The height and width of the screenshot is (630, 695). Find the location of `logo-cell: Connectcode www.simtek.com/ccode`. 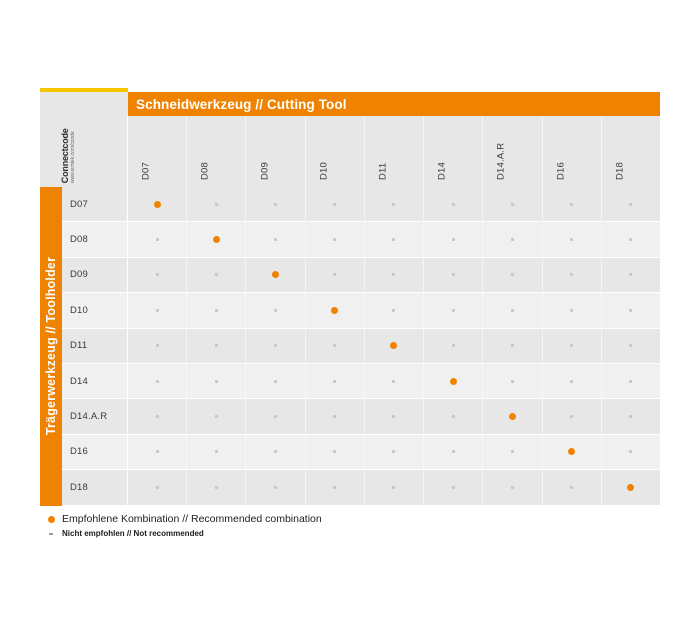

logo-cell: Connectcode www.simtek.com/ccode is located at coordinates (84, 151).